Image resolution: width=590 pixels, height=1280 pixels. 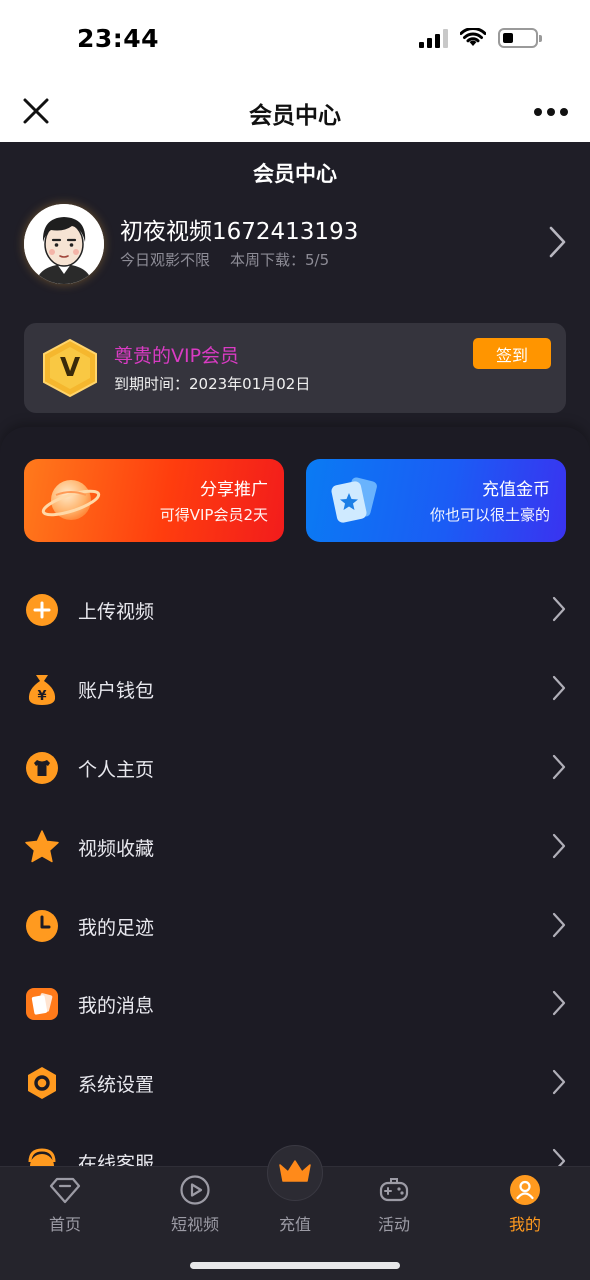 I want to click on promo-share-card: 分享推广 可得VIP会员2天, so click(x=154, y=500).